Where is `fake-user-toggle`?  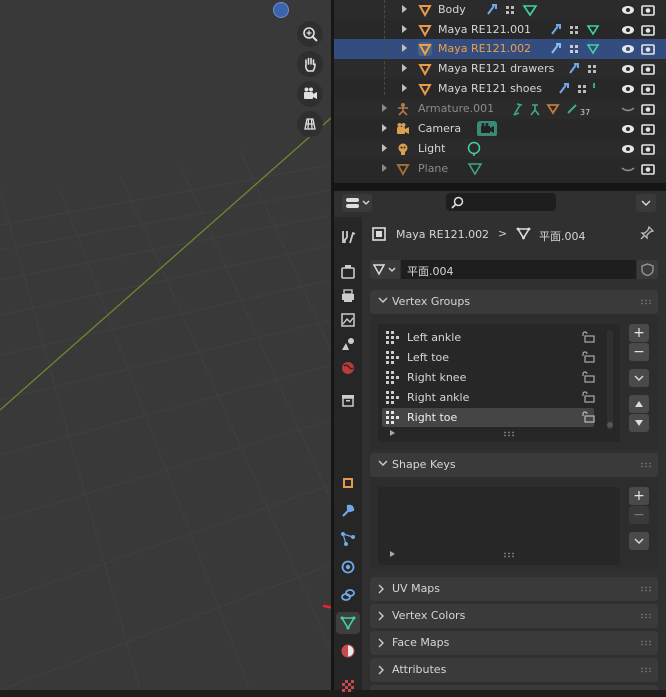 fake-user-toggle is located at coordinates (647, 269).